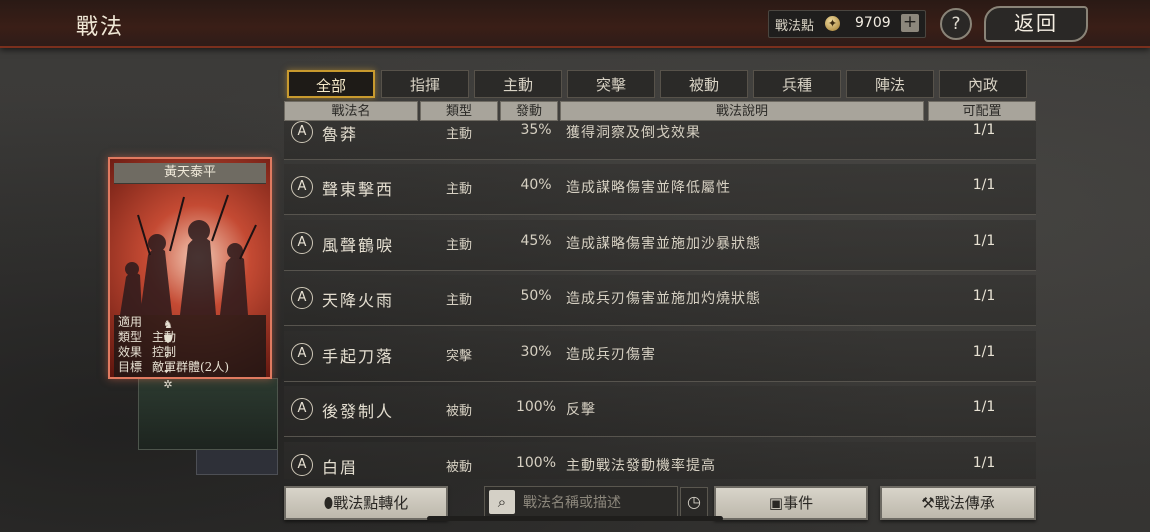 The width and height of the screenshot is (1150, 532). Describe the element at coordinates (459, 111) in the screenshot. I see `column-header-type: 類型` at that location.